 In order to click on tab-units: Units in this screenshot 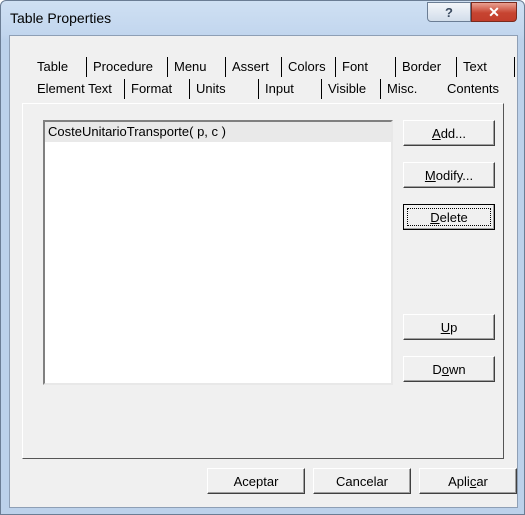, I will do `click(224, 89)`.